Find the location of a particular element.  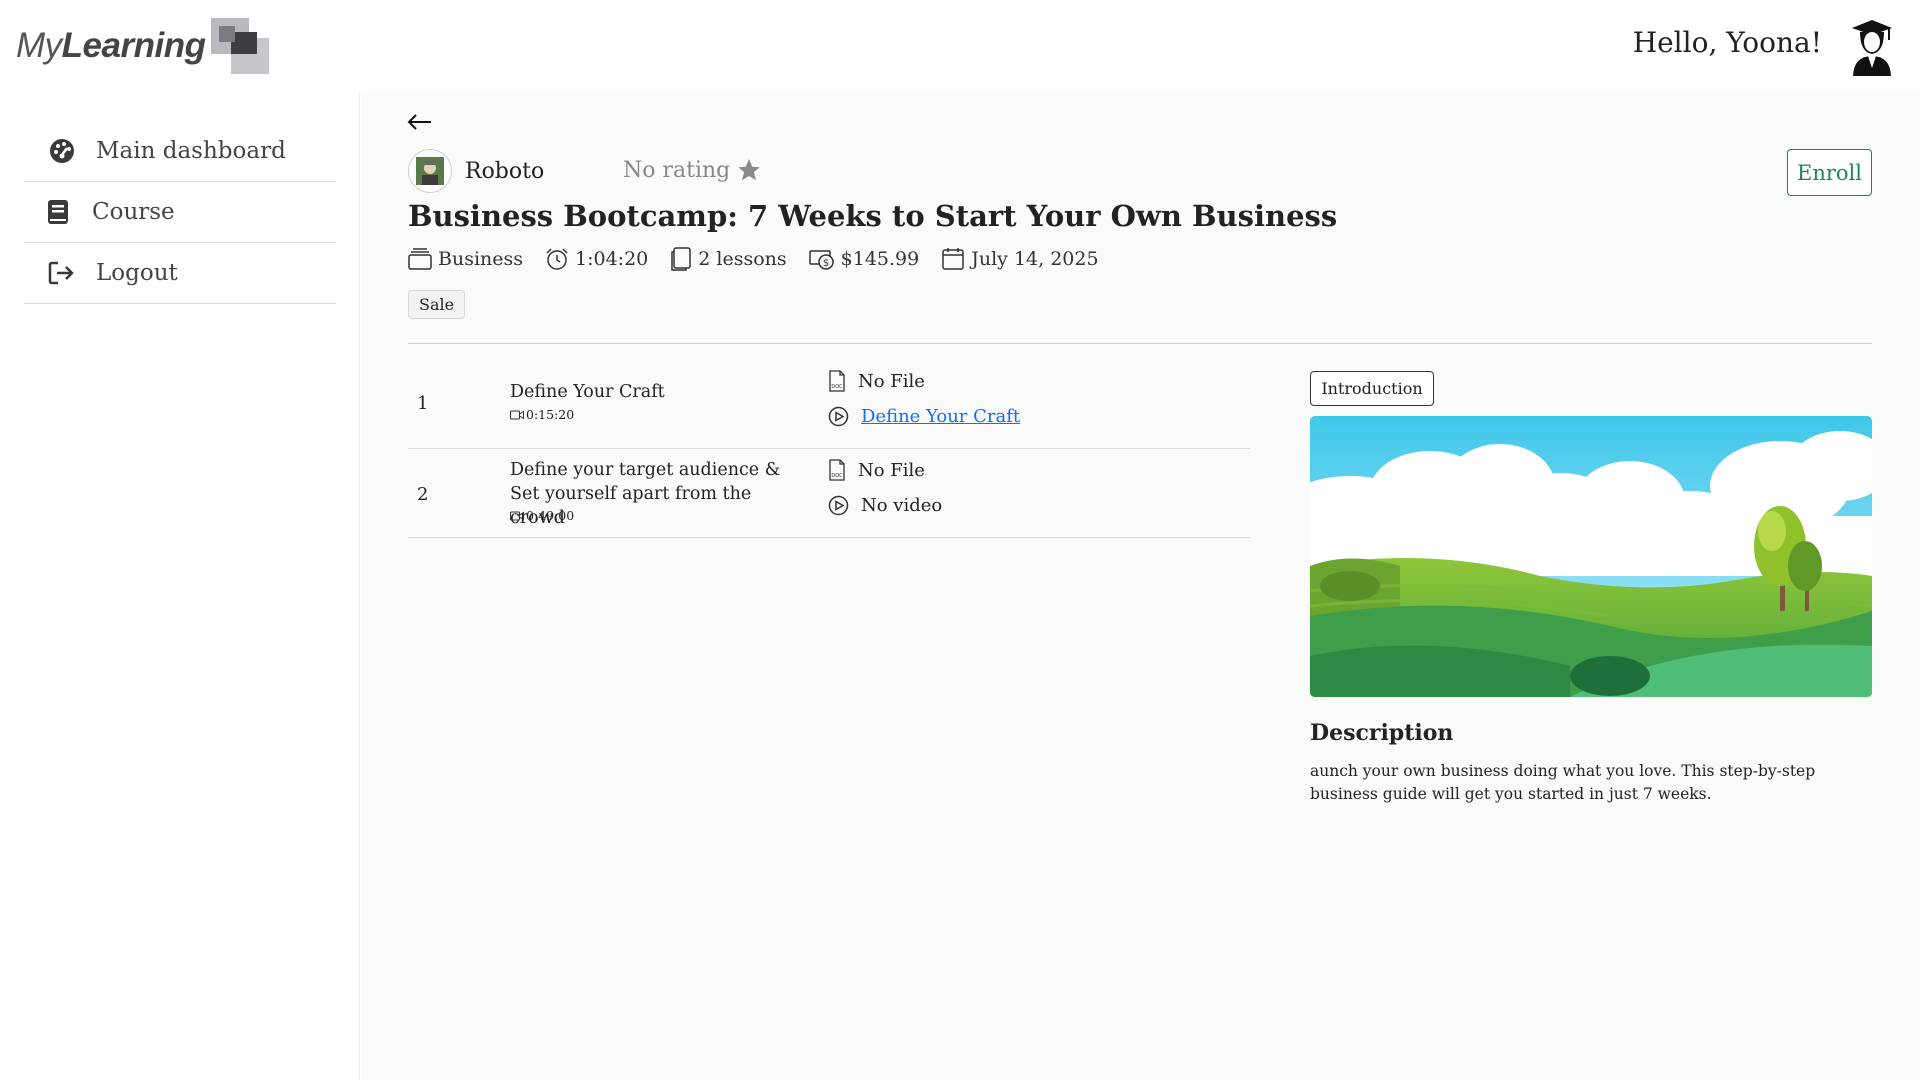

author-avatar is located at coordinates (430, 171).